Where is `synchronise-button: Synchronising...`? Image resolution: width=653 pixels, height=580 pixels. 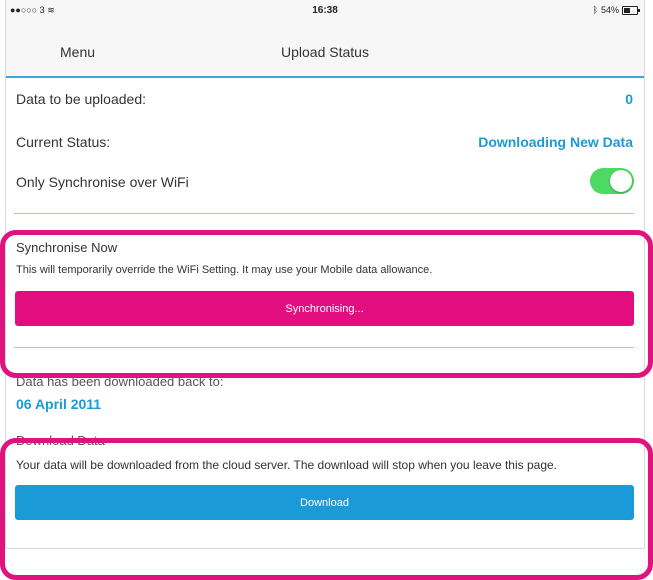 synchronise-button: Synchronising... is located at coordinates (324, 308).